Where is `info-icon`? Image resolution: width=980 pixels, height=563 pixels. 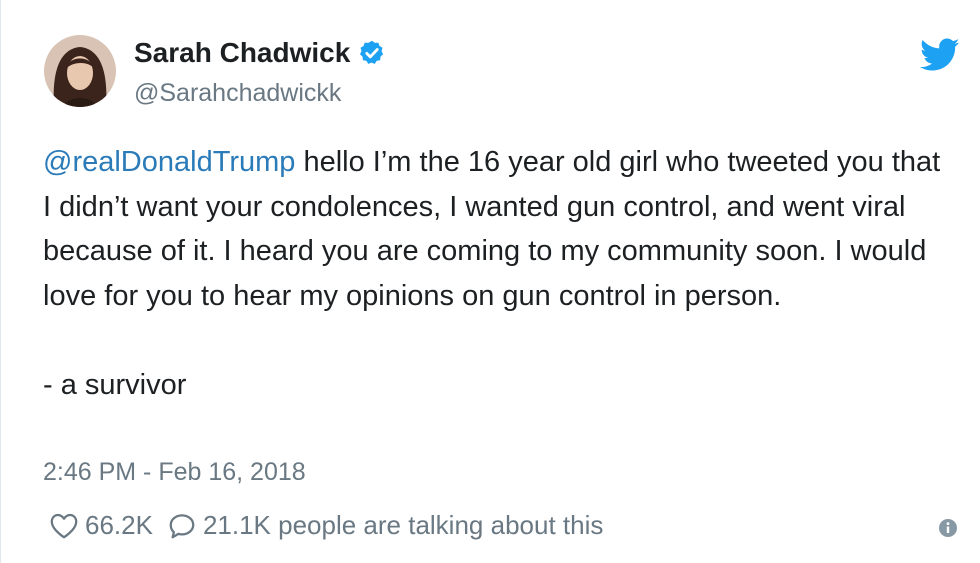
info-icon is located at coordinates (948, 528).